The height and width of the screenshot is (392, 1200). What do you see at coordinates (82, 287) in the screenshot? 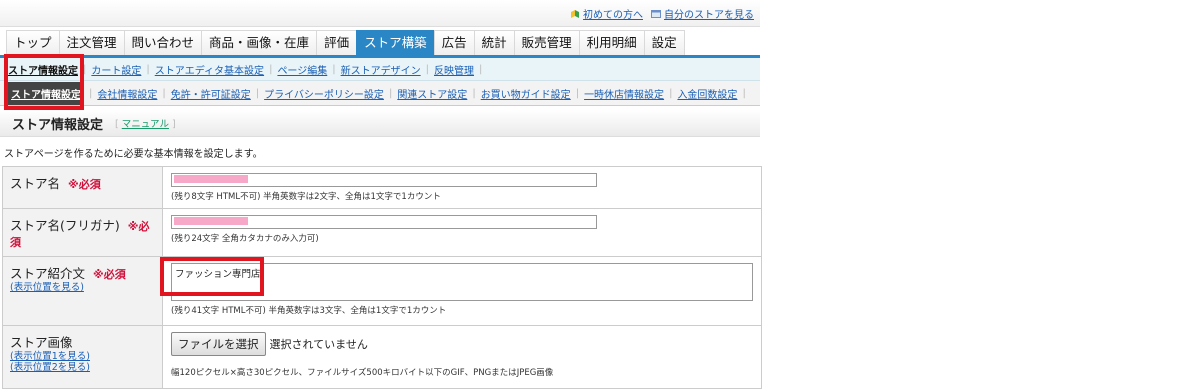
I see `intro-position-link: (表示位置を見る)` at bounding box center [82, 287].